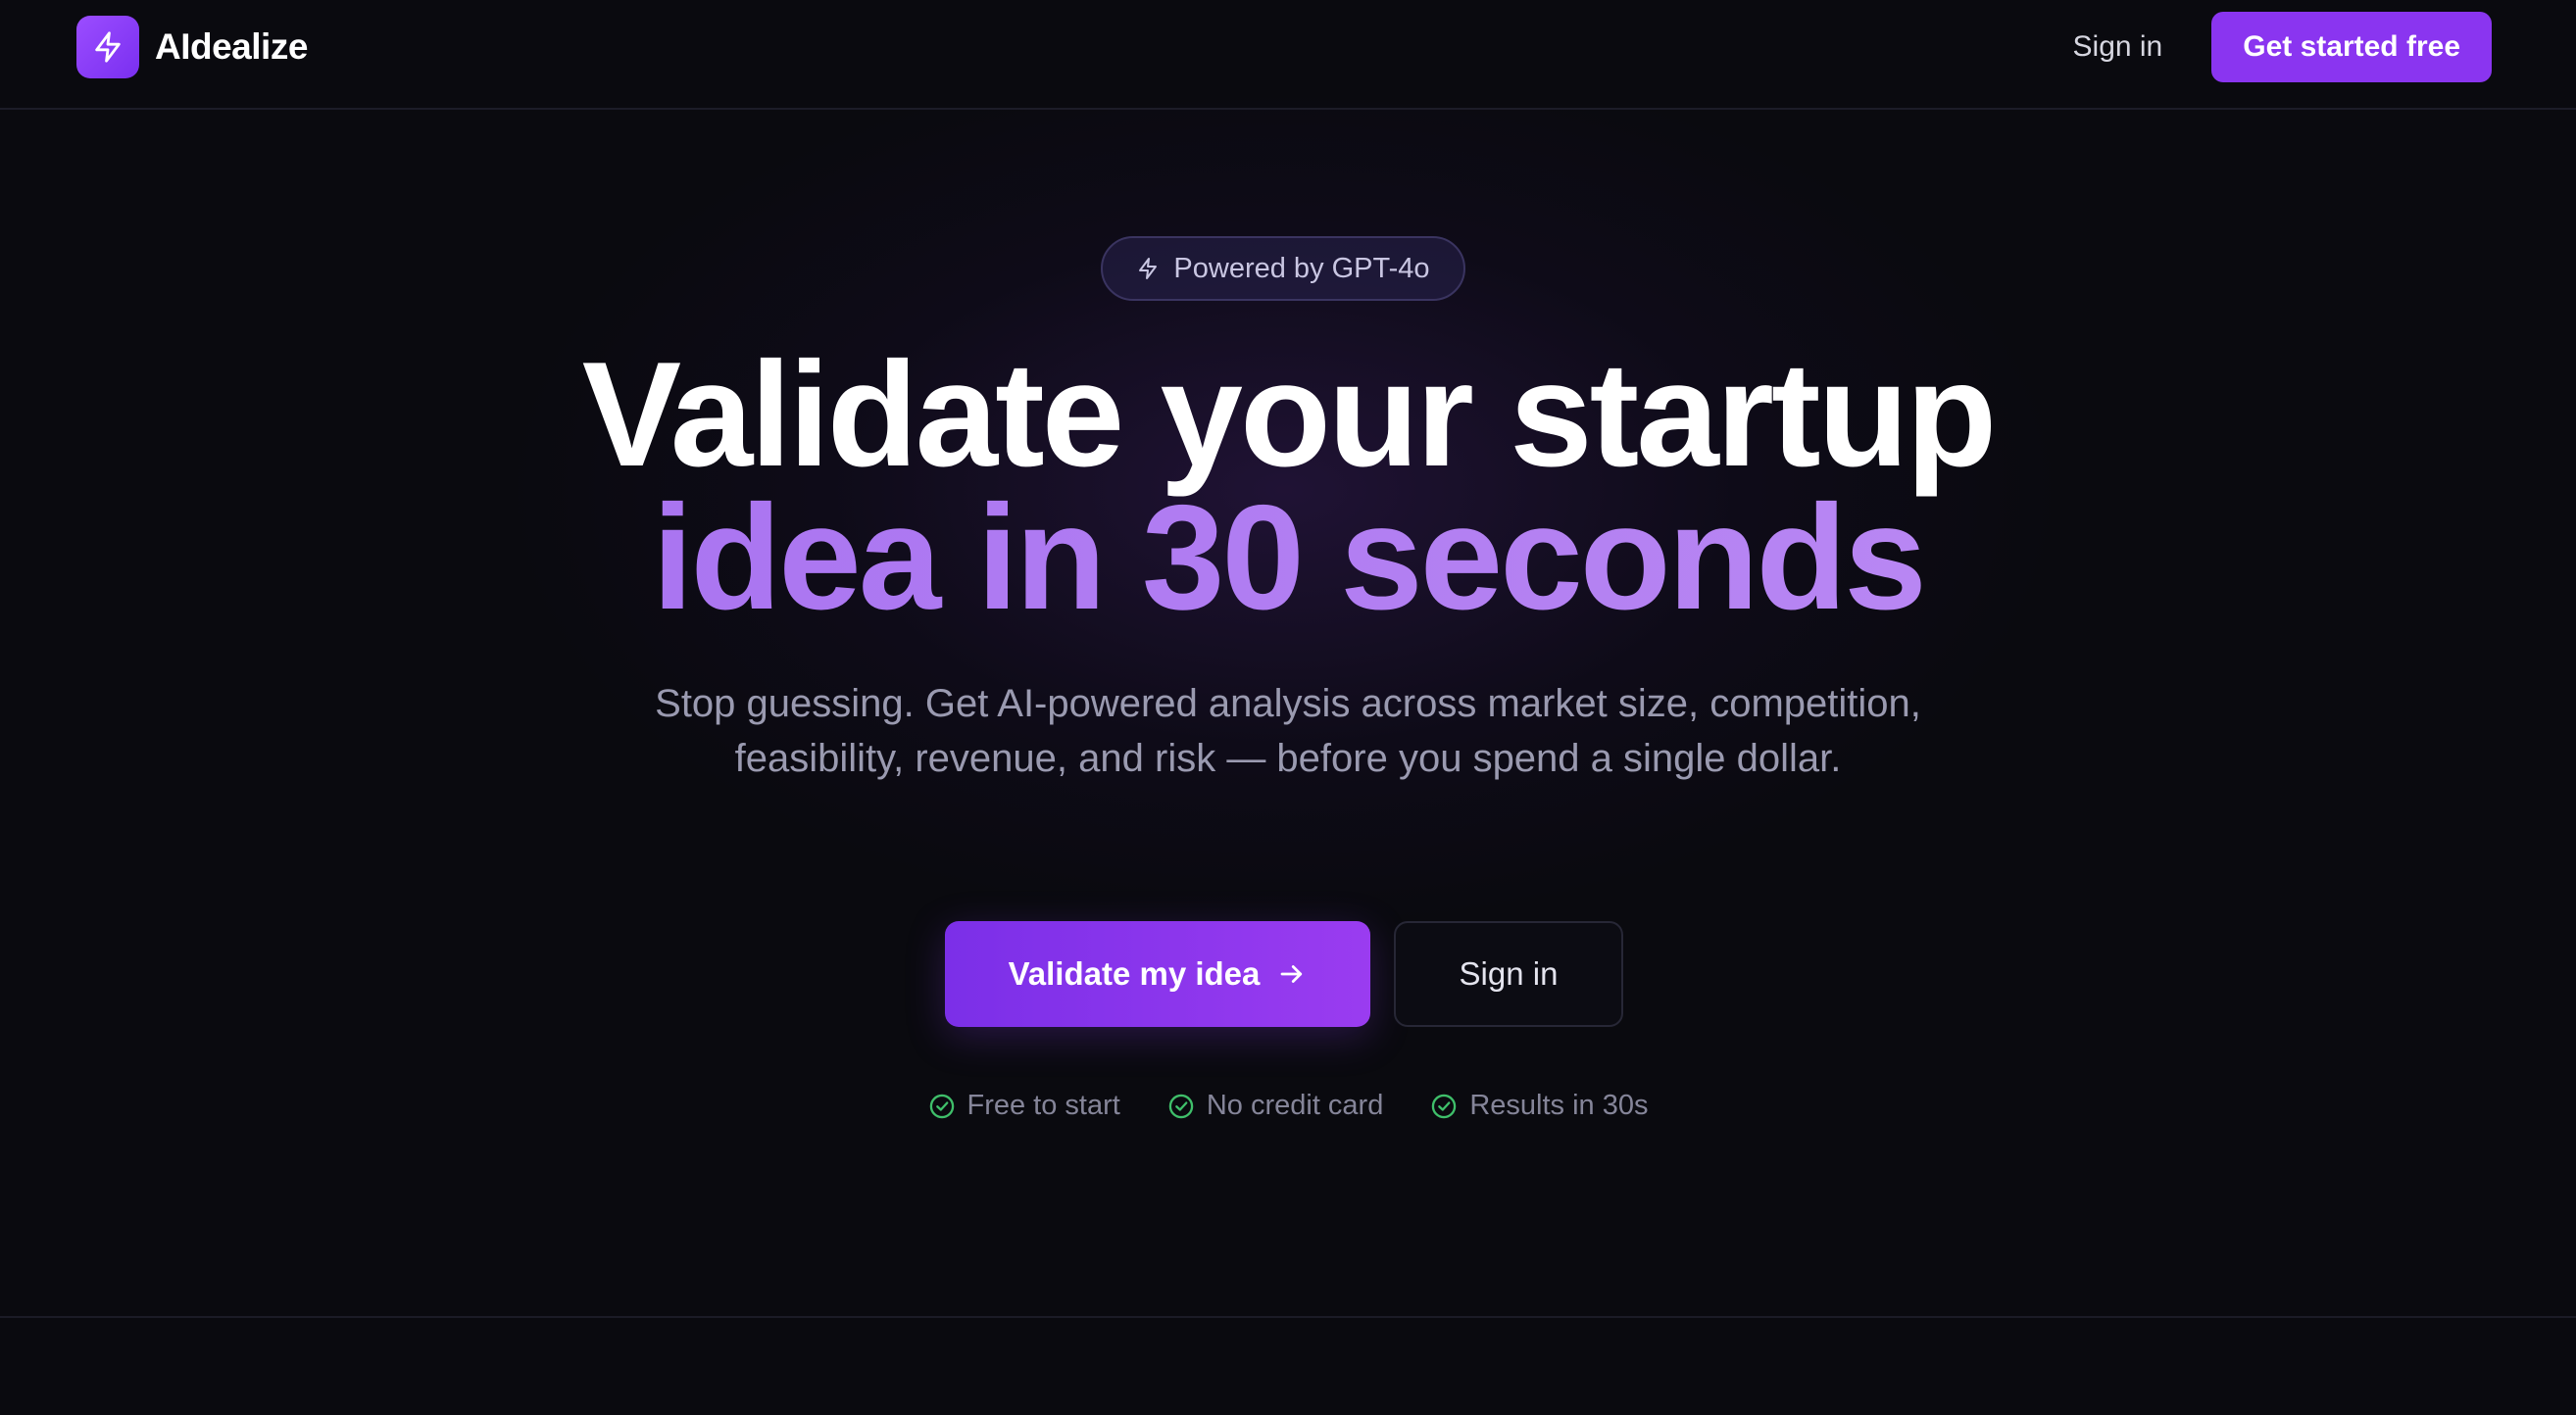 Image resolution: width=2576 pixels, height=1415 pixels. Describe the element at coordinates (1295, 1105) in the screenshot. I see `feature-label: No credit card` at that location.